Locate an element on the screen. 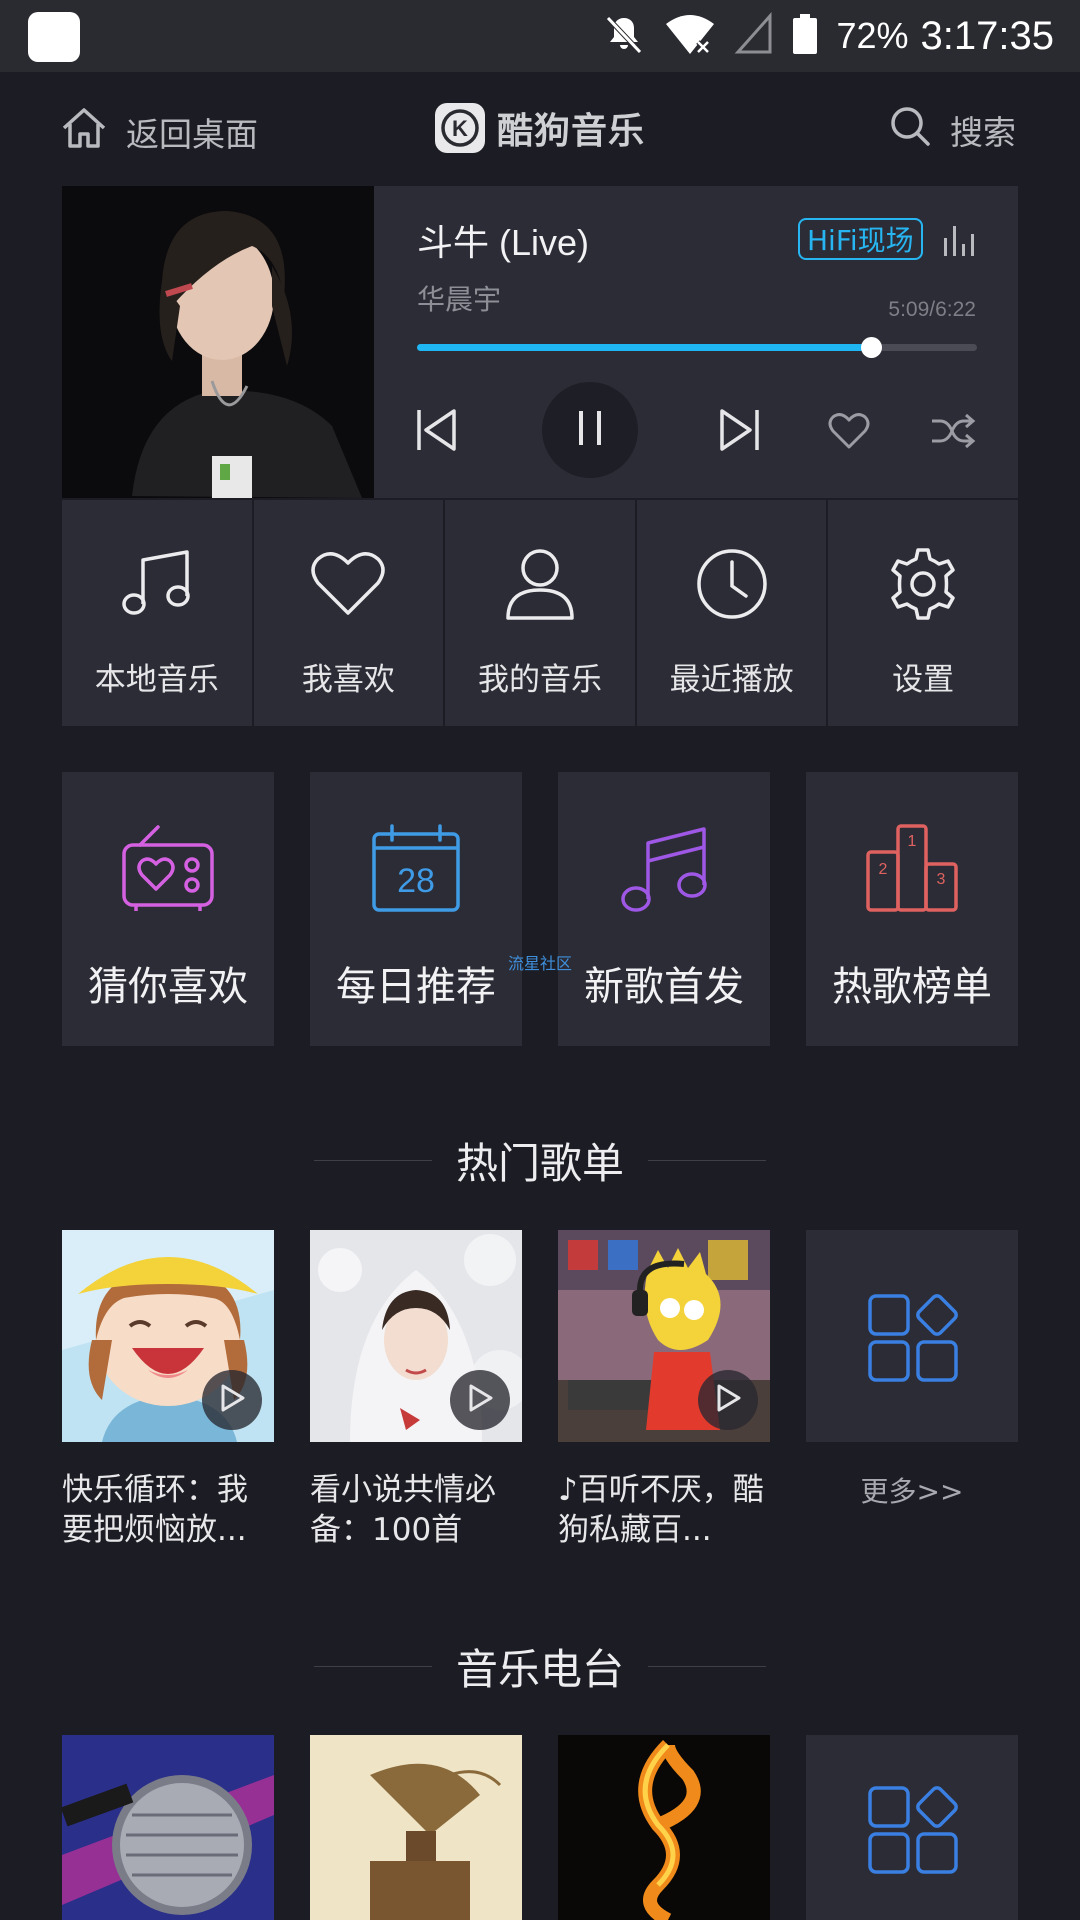 The height and width of the screenshot is (1920, 1080). settings-label: 设置 is located at coordinates (923, 680).